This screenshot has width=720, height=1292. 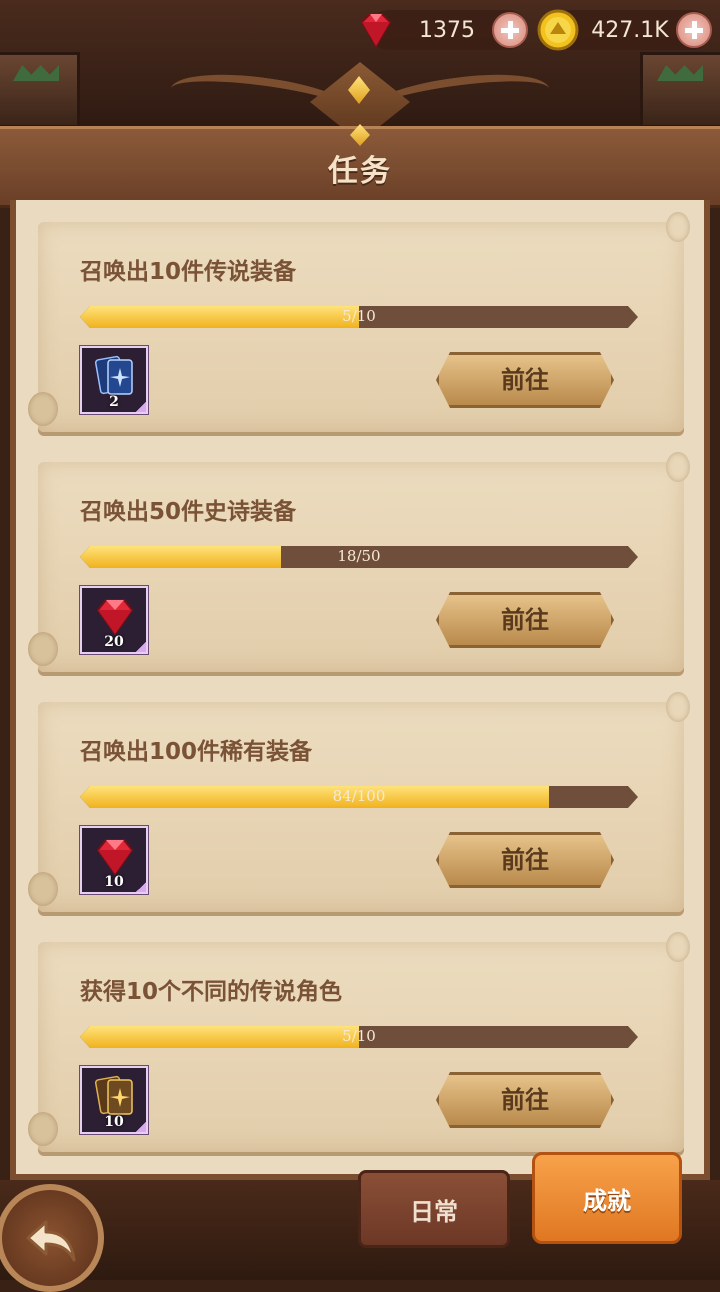 I want to click on progress-bar: 18/50, so click(x=359, y=557).